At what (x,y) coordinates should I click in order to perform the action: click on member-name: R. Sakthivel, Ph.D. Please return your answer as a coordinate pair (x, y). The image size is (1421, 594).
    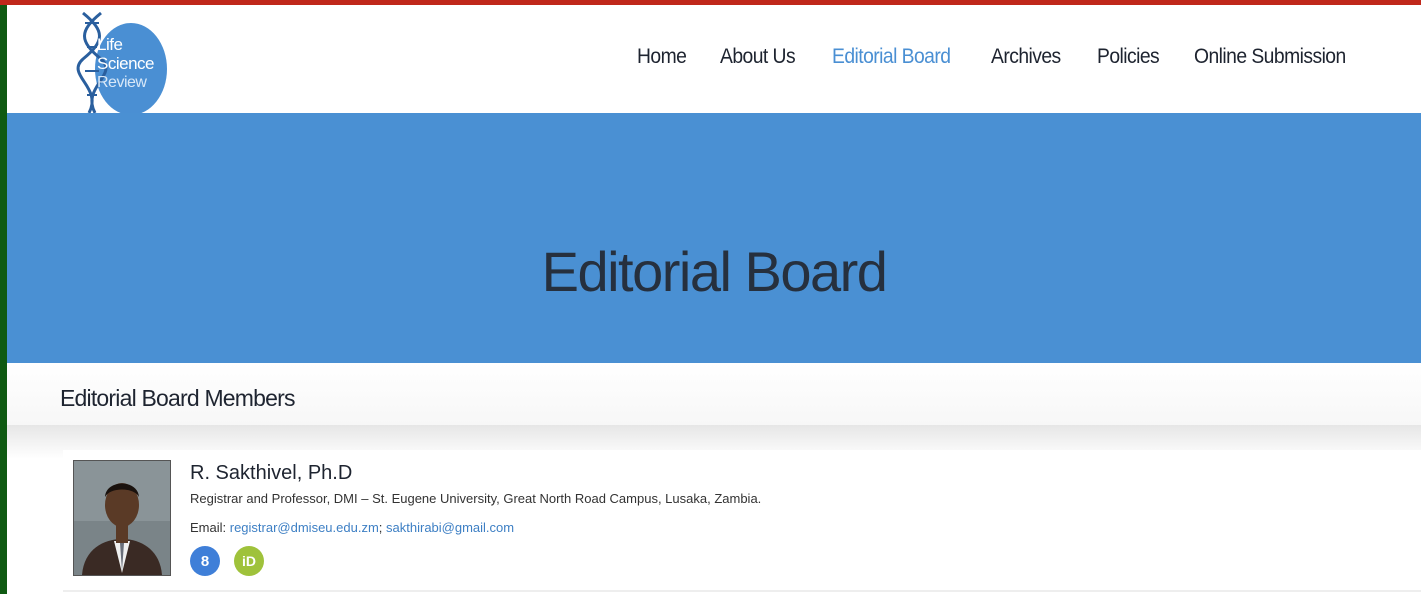
    Looking at the image, I should click on (271, 473).